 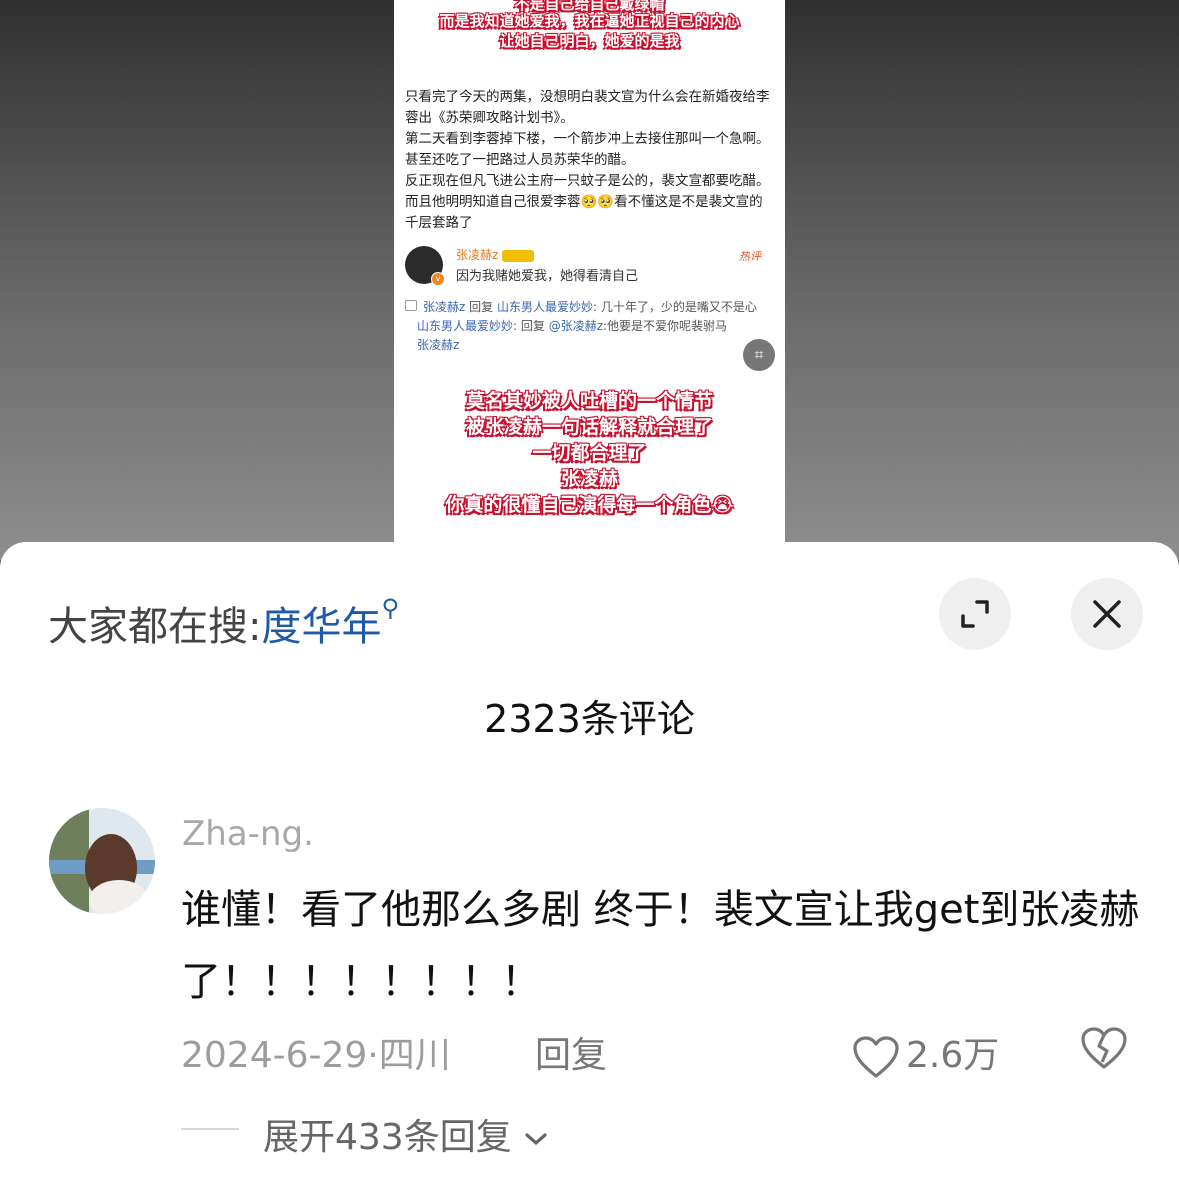 I want to click on embedded-avatar: v, so click(x=425, y=266).